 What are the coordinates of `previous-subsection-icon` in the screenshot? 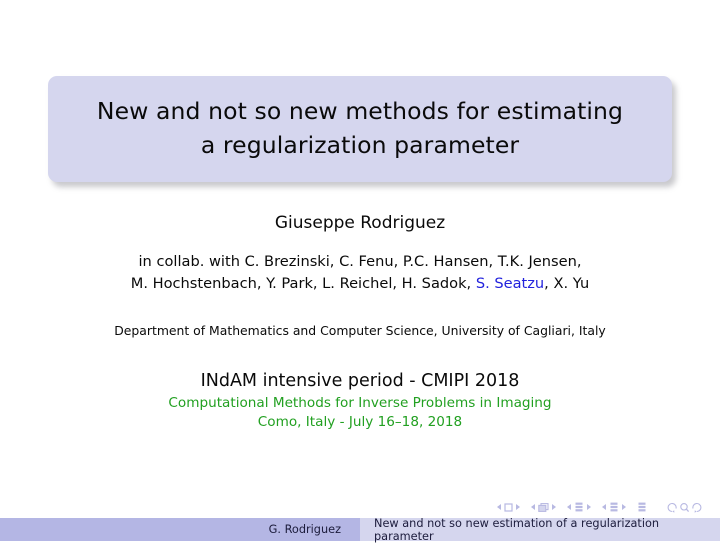 It's located at (569, 507).